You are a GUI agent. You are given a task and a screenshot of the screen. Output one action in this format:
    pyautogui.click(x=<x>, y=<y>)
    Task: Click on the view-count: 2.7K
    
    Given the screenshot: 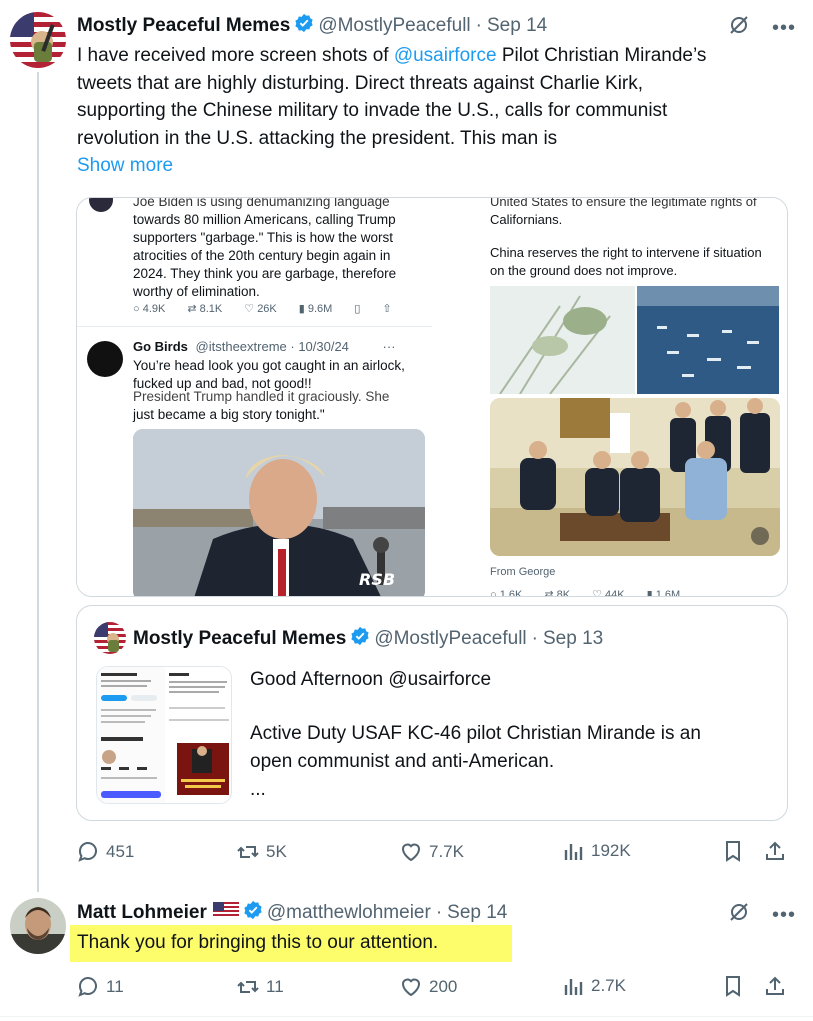 What is the action you would take?
    pyautogui.click(x=608, y=985)
    